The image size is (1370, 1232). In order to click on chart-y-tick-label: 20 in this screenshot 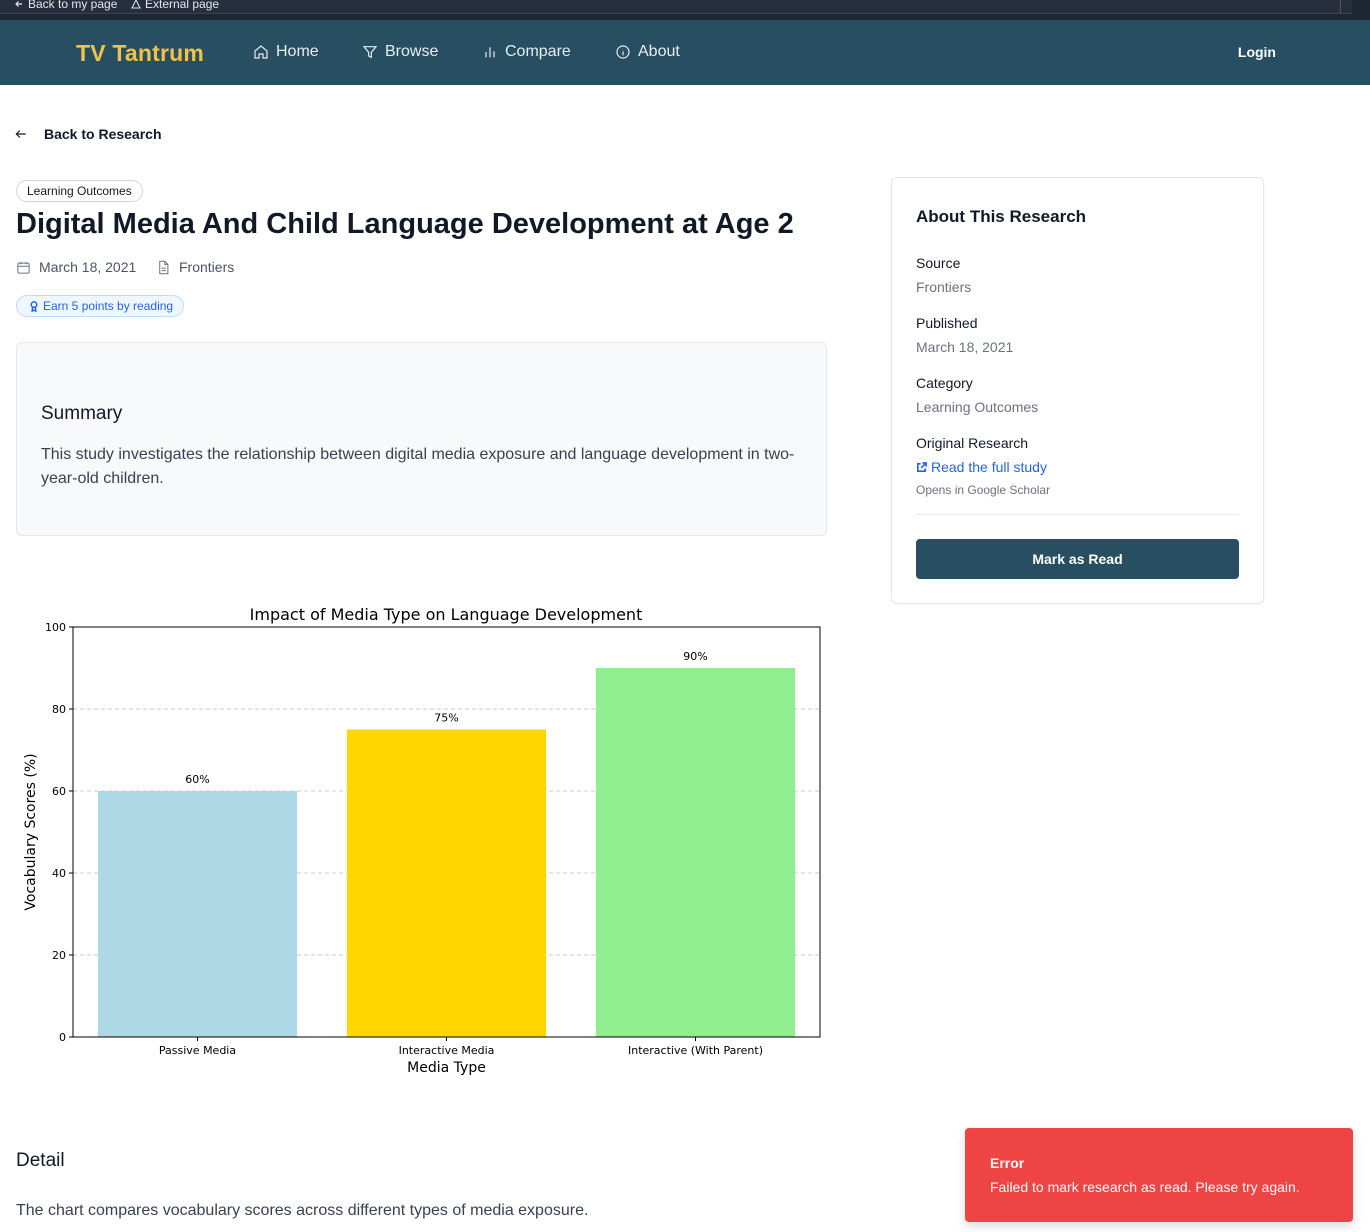, I will do `click(59, 955)`.